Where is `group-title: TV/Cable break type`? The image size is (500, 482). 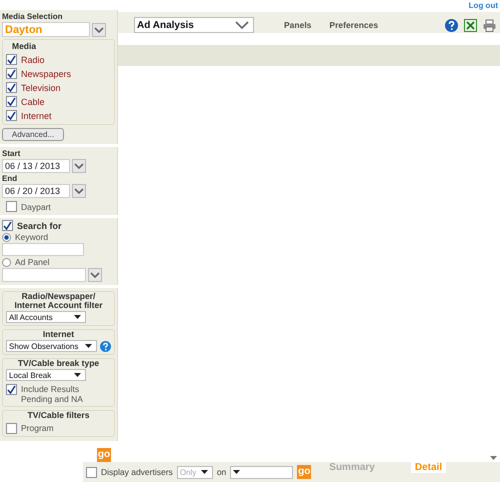 group-title: TV/Cable break type is located at coordinates (58, 363).